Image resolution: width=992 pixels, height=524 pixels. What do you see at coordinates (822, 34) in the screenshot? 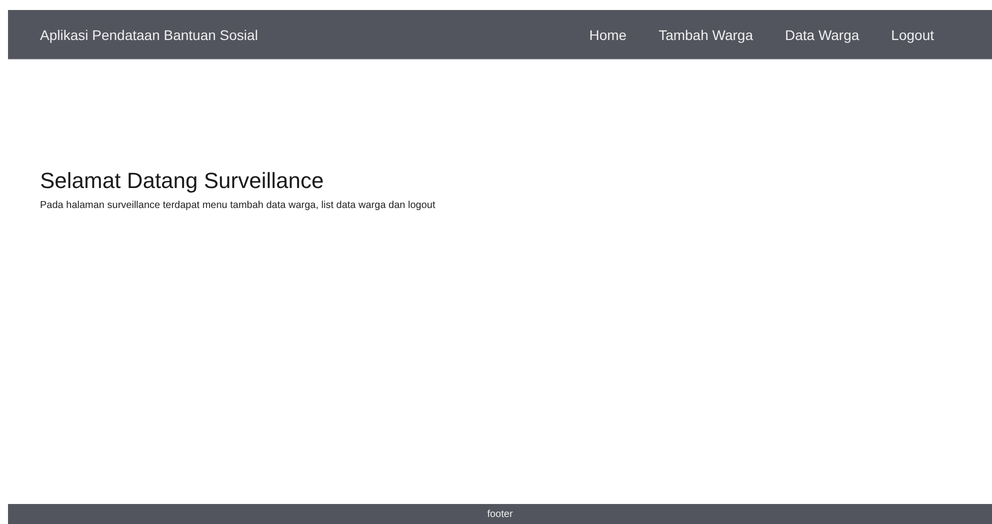
I see `nav-link: Data Warga` at bounding box center [822, 34].